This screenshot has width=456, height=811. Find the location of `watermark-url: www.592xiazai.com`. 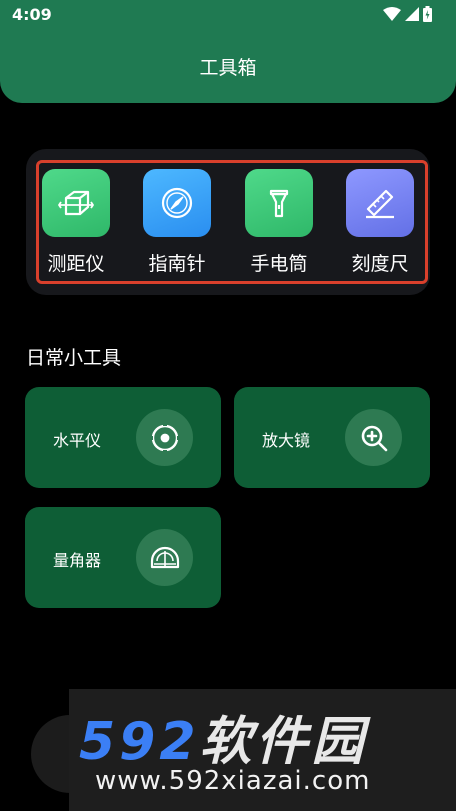

watermark-url: www.592xiazai.com is located at coordinates (233, 781).